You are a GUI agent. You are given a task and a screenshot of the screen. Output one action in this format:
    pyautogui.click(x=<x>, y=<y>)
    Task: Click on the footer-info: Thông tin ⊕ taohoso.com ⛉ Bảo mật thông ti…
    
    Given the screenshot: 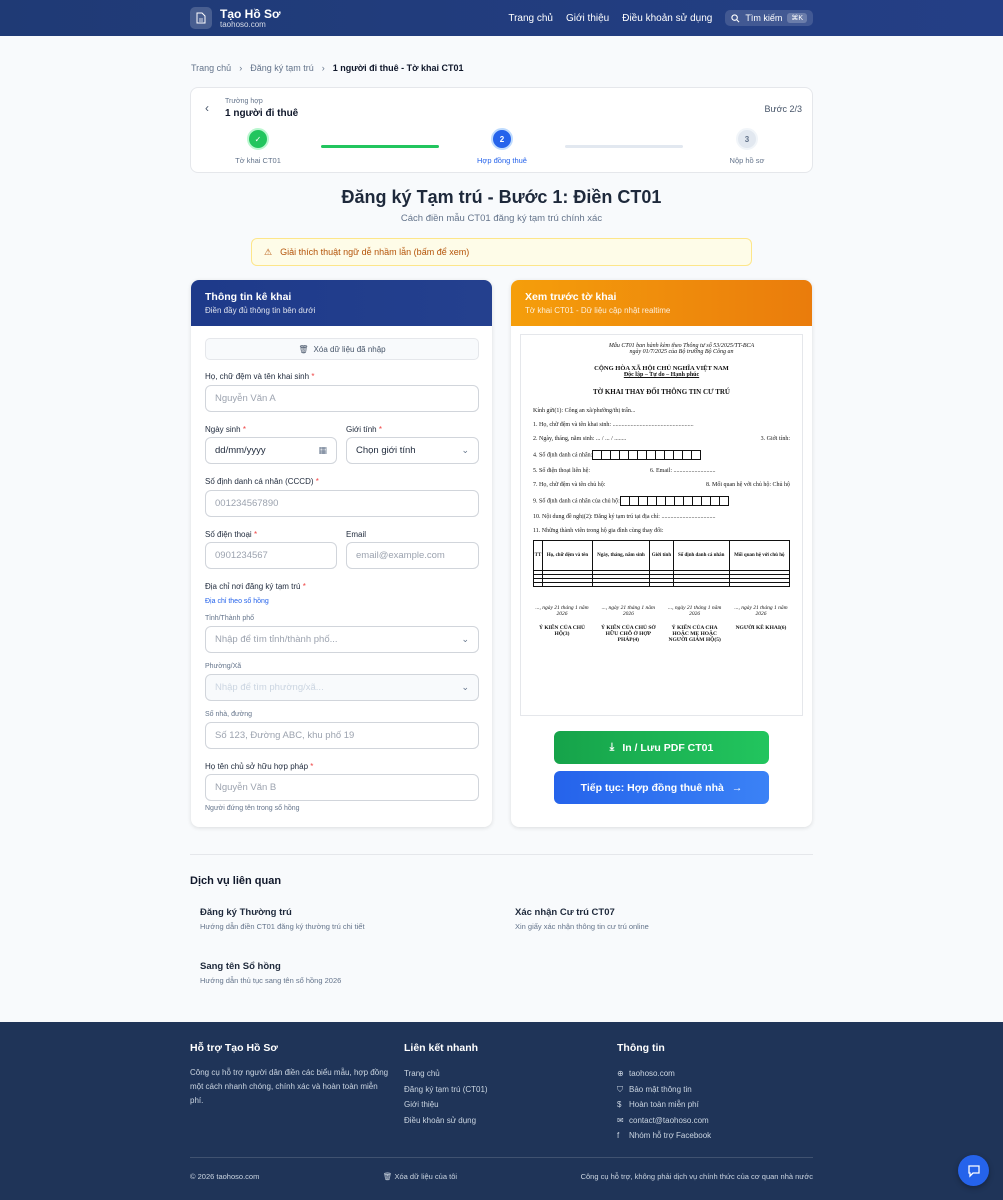 What is the action you would take?
    pyautogui.click(x=664, y=1093)
    